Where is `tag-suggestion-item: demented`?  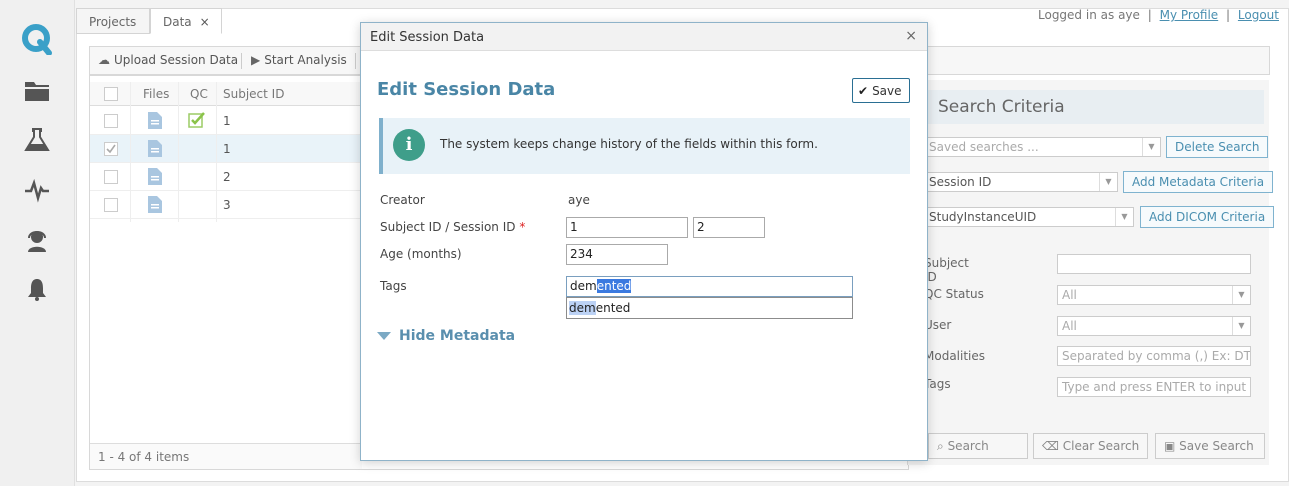 tag-suggestion-item: demented is located at coordinates (709, 308).